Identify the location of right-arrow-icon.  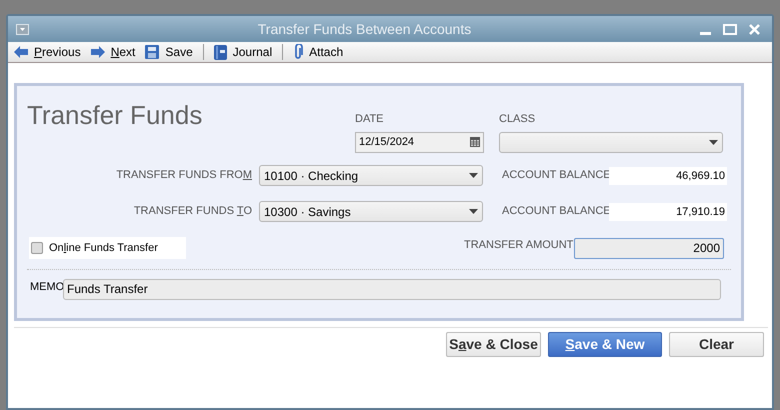
(97, 52).